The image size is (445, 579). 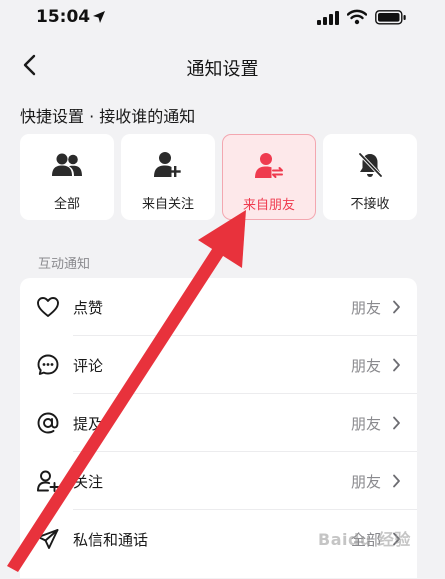 I want to click on status-bar: 15:04, so click(x=222, y=20).